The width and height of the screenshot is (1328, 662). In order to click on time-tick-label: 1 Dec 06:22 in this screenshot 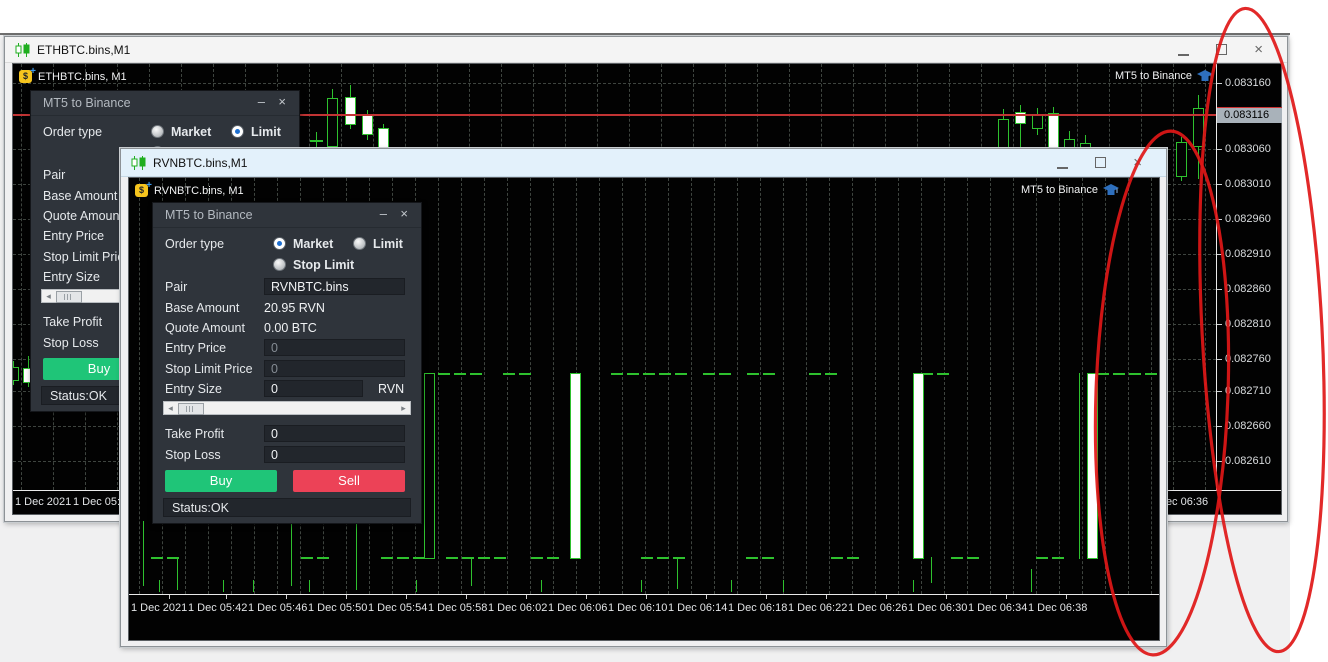, I will do `click(818, 608)`.